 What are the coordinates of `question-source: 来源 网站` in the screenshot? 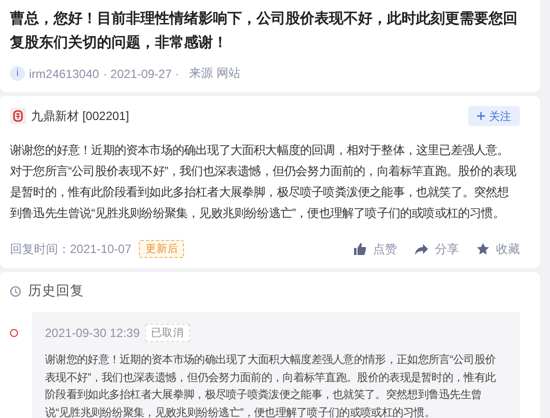 It's located at (214, 73).